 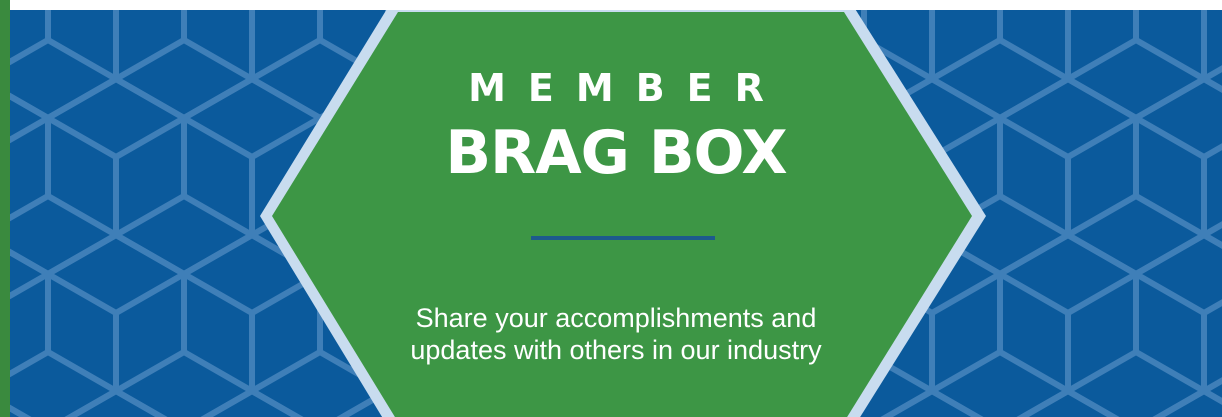 What do you see at coordinates (616, 153) in the screenshot?
I see `banner-title: BRAG BOX` at bounding box center [616, 153].